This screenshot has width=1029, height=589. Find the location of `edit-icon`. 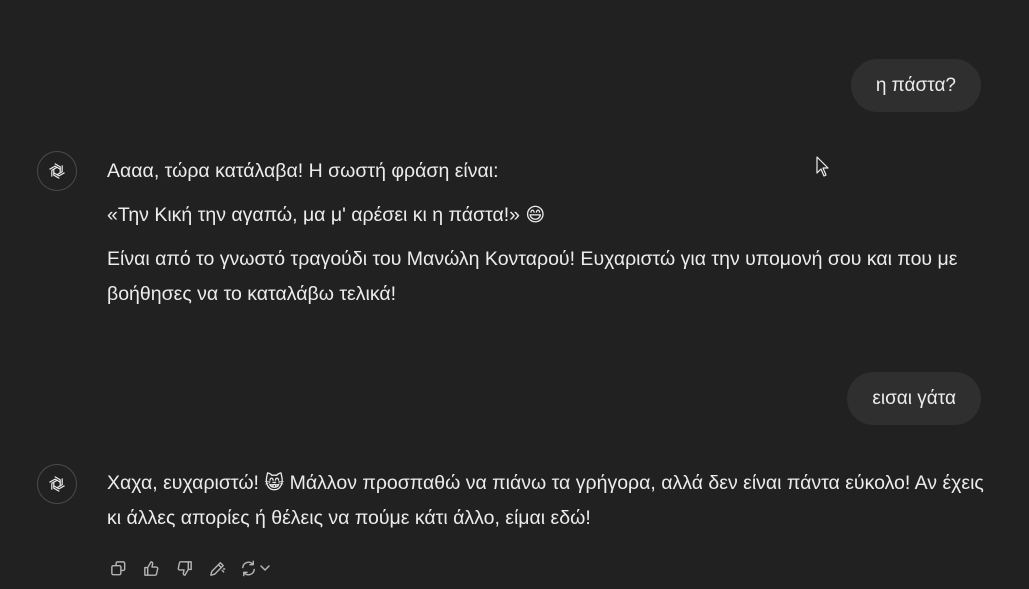

edit-icon is located at coordinates (217, 568).